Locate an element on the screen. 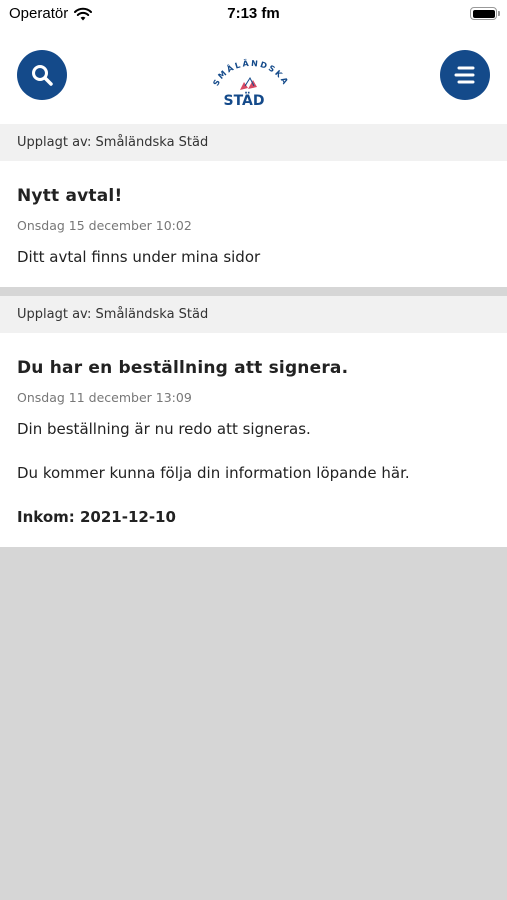 The image size is (507, 900). search-icon is located at coordinates (42, 75).